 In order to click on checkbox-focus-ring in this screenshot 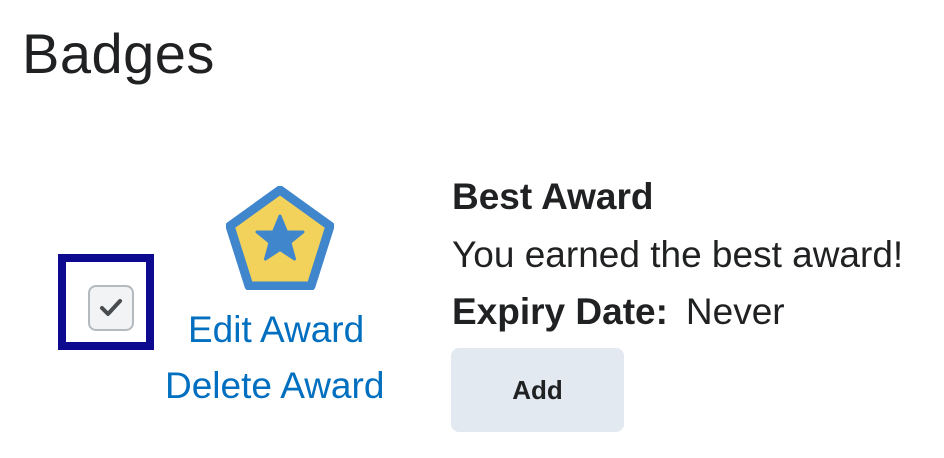, I will do `click(106, 302)`.